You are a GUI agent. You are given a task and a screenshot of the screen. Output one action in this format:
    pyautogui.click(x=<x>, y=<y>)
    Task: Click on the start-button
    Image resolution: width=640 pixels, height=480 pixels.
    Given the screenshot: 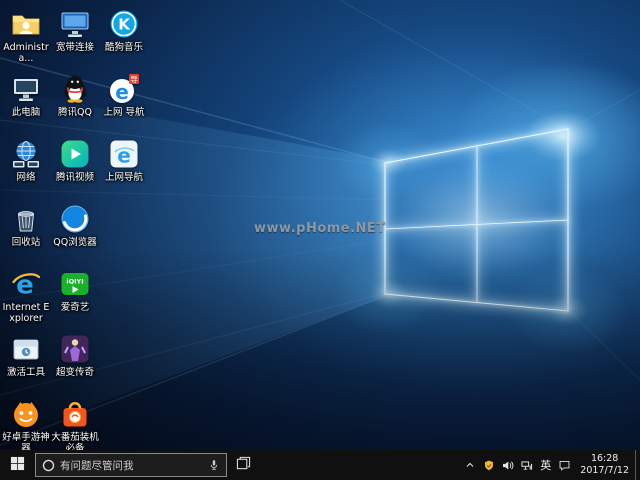 What is the action you would take?
    pyautogui.click(x=17, y=465)
    